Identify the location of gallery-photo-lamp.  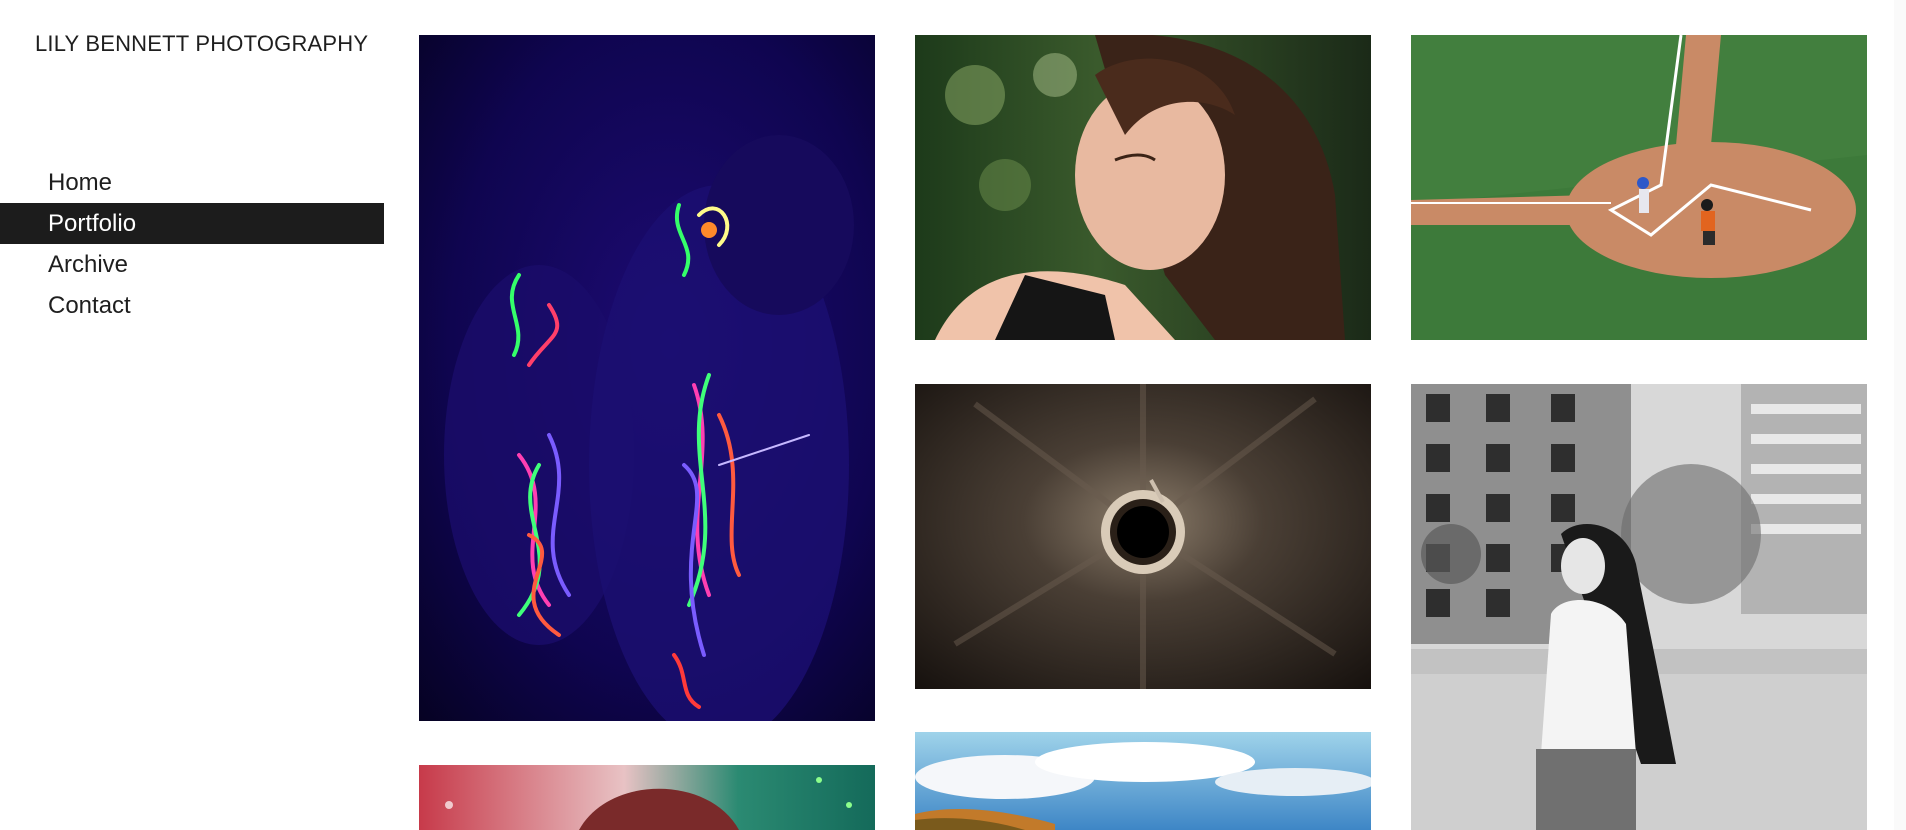
(1143, 536).